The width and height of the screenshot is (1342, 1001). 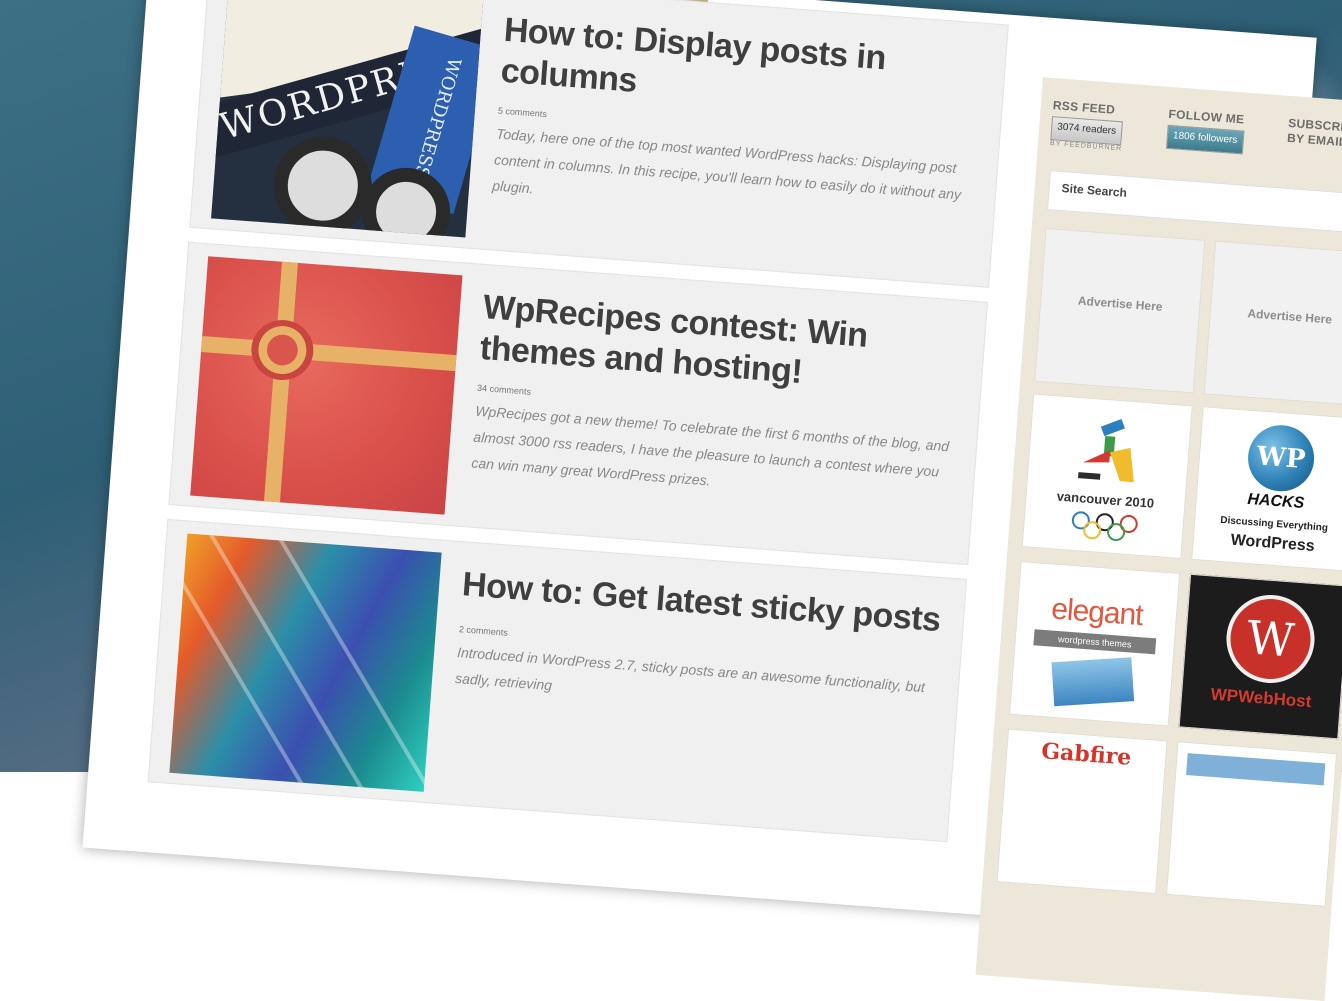 What do you see at coordinates (1196, 198) in the screenshot?
I see `site-search-input` at bounding box center [1196, 198].